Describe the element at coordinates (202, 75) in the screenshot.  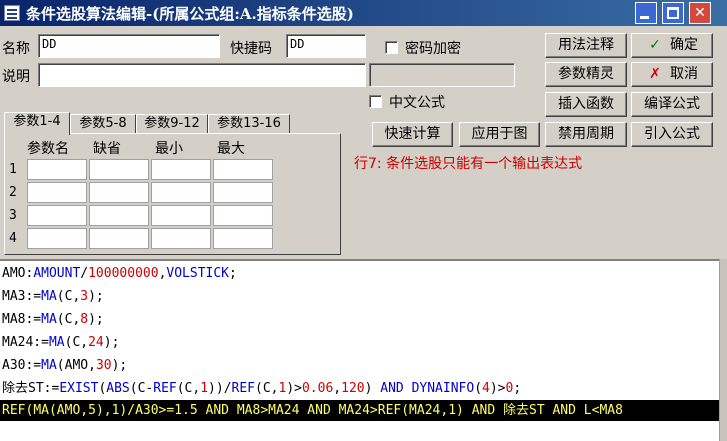
I see `desc-input` at that location.